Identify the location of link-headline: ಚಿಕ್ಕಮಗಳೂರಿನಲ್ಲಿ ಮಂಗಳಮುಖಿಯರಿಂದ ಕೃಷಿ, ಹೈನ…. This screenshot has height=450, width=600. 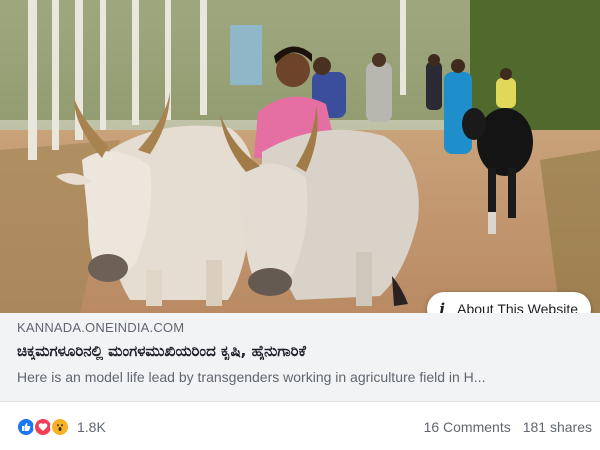
(302, 351).